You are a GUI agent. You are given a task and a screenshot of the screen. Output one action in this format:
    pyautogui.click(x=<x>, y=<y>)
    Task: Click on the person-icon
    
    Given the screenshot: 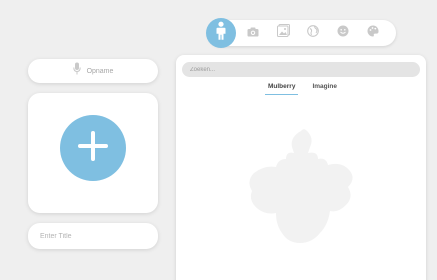 What is the action you would take?
    pyautogui.click(x=221, y=33)
    